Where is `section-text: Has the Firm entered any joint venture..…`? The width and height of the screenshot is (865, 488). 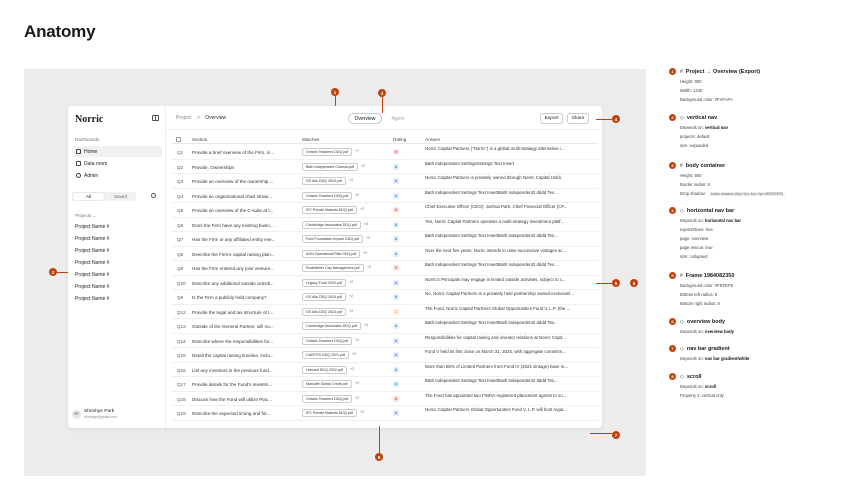
section-text: Has the Firm entered any joint venture..… is located at coordinates (233, 268).